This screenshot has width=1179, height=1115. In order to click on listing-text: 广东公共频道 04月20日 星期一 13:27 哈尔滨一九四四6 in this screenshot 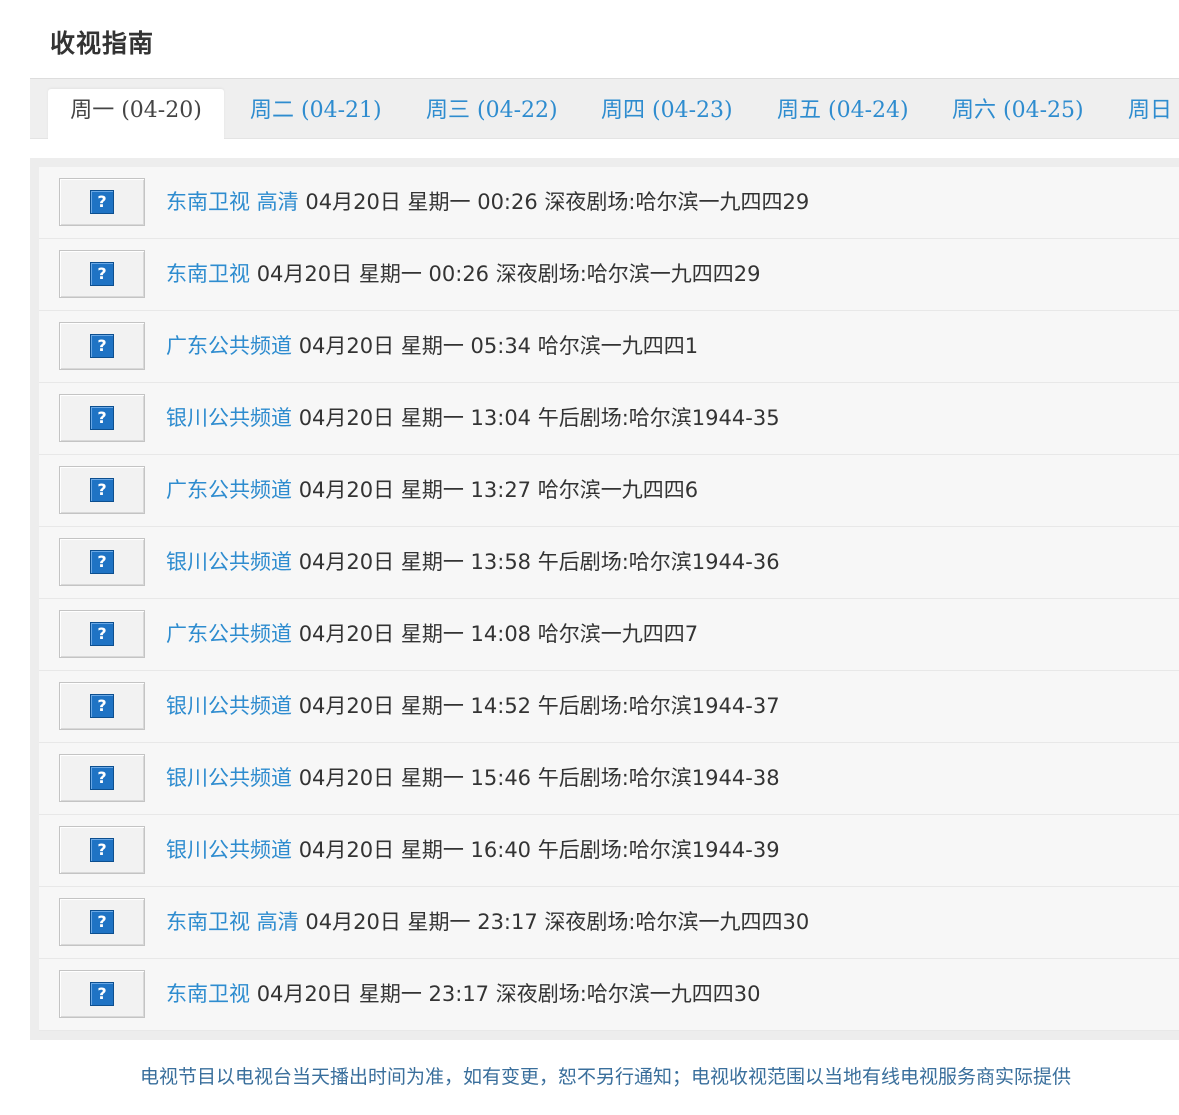, I will do `click(432, 490)`.